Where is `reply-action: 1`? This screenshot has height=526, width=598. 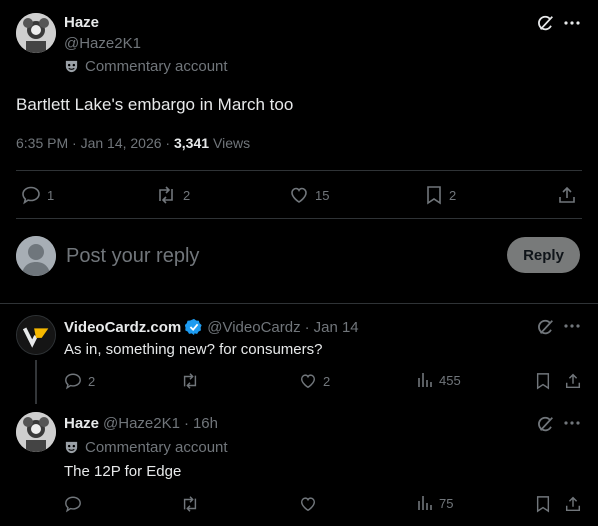 reply-action: 1 is located at coordinates (37, 195).